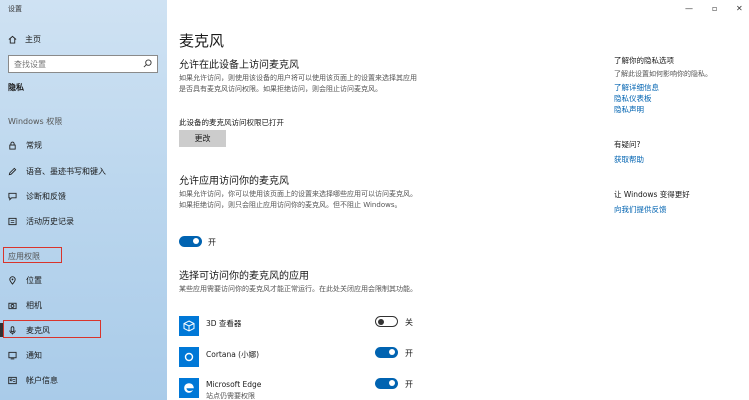 Image resolution: width=749 pixels, height=400 pixels. What do you see at coordinates (231, 122) in the screenshot?
I see `device-access-status: 此设备的麦克风访问权限已打开` at bounding box center [231, 122].